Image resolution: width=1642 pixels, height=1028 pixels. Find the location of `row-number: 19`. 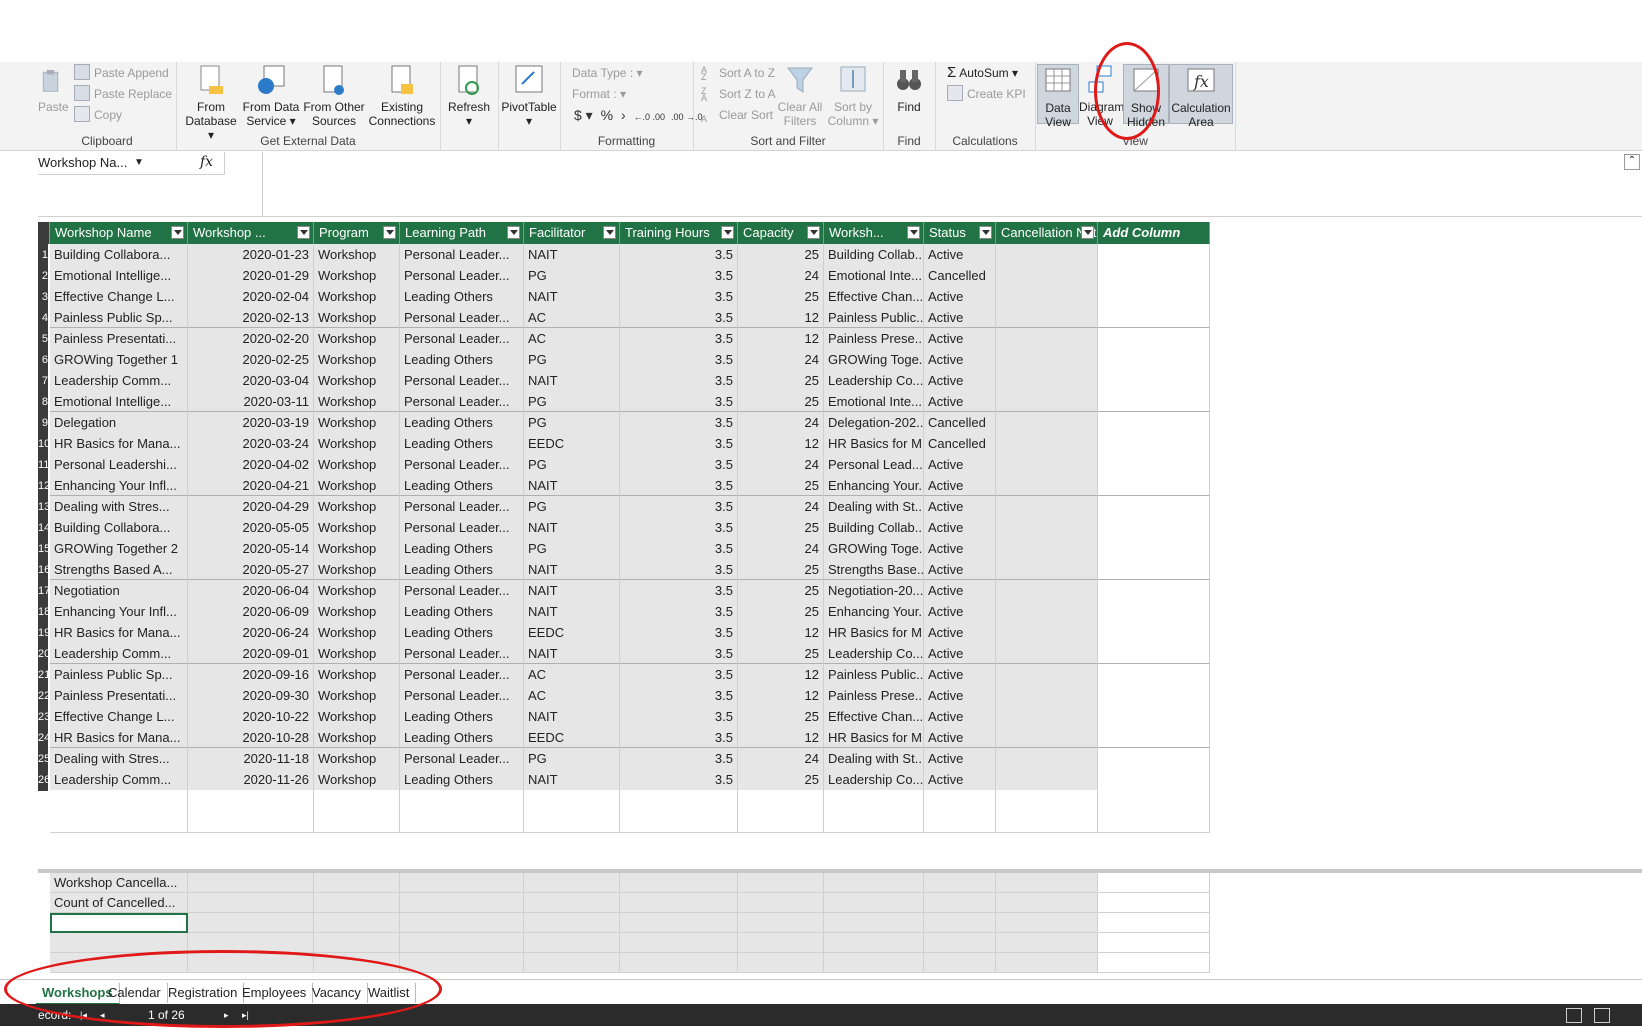

row-number: 19 is located at coordinates (43, 633).